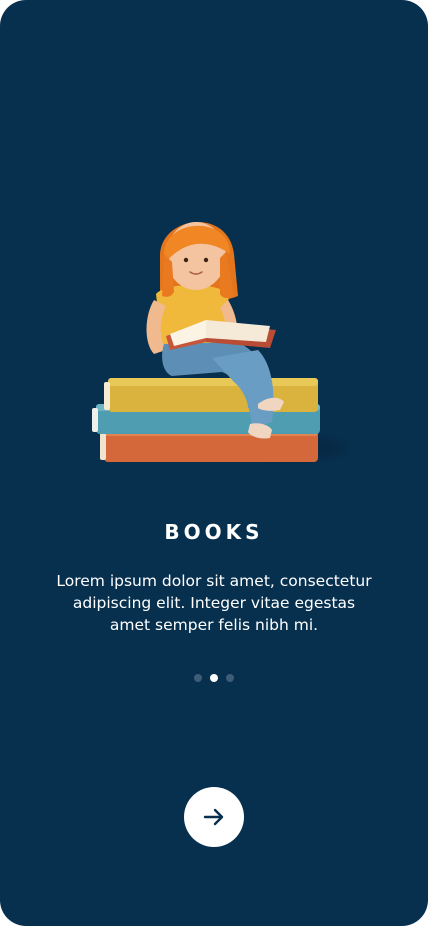 Image resolution: width=428 pixels, height=926 pixels. I want to click on pagination-dot-2-active, so click(214, 678).